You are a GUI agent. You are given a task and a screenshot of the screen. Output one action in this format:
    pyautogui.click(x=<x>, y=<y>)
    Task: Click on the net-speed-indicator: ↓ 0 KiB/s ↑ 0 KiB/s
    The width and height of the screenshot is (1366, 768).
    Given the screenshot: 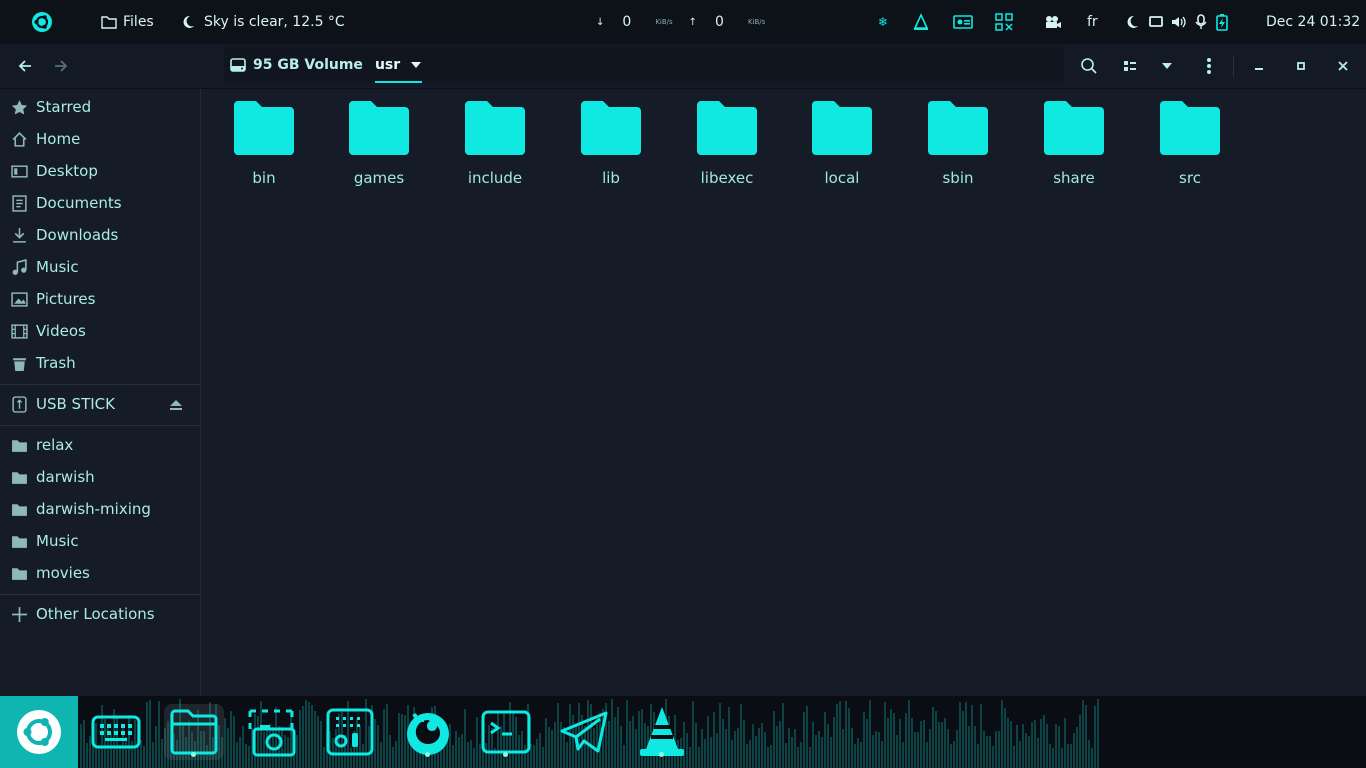 What is the action you would take?
    pyautogui.click(x=680, y=22)
    